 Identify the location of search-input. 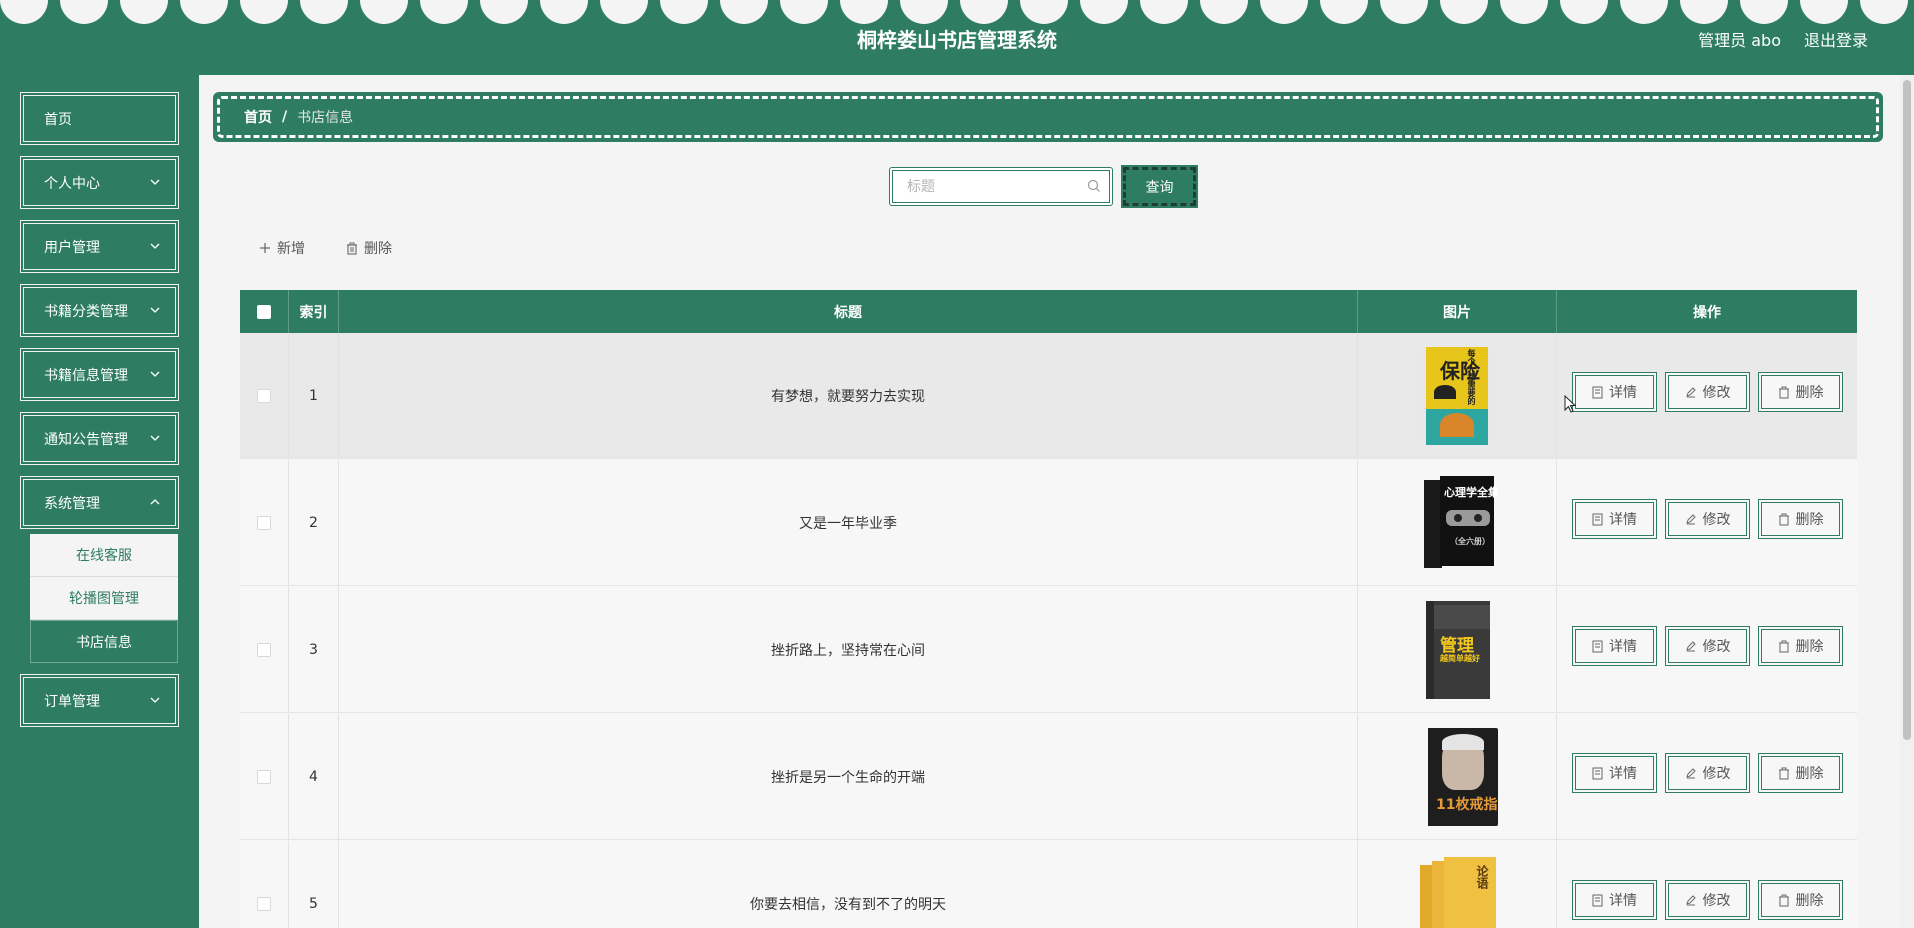
(1001, 186).